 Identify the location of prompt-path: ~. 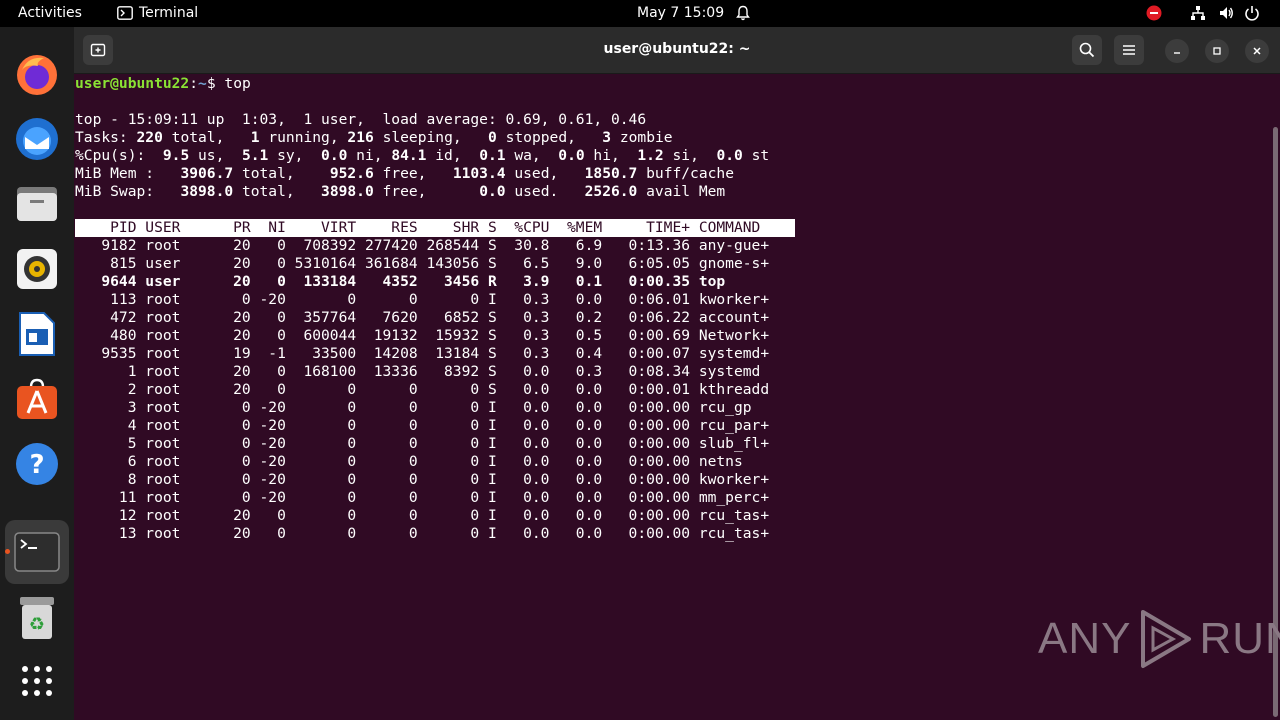
(202, 83).